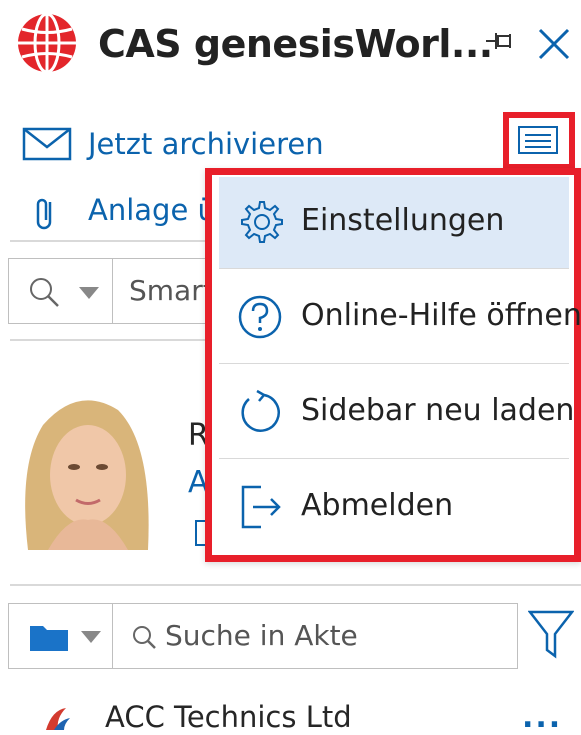  I want to click on avatar, so click(84, 467).